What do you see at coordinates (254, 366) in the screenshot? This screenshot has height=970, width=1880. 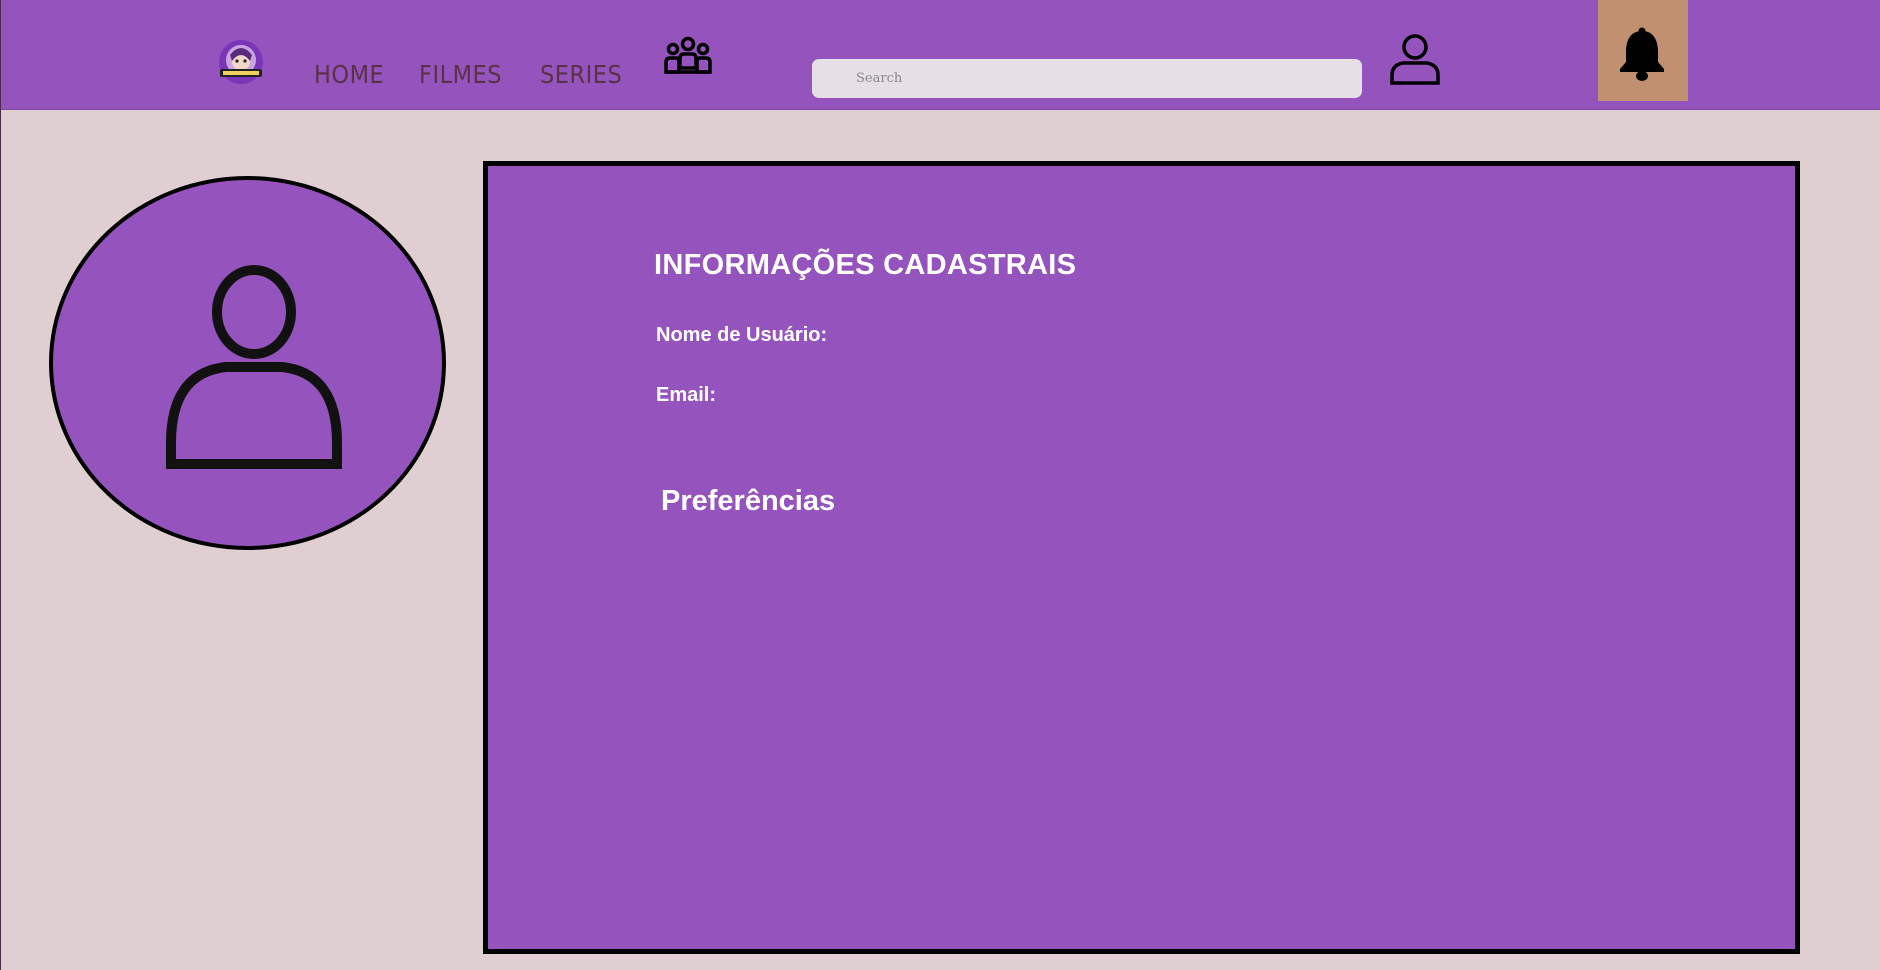 I see `avatar-icon` at bounding box center [254, 366].